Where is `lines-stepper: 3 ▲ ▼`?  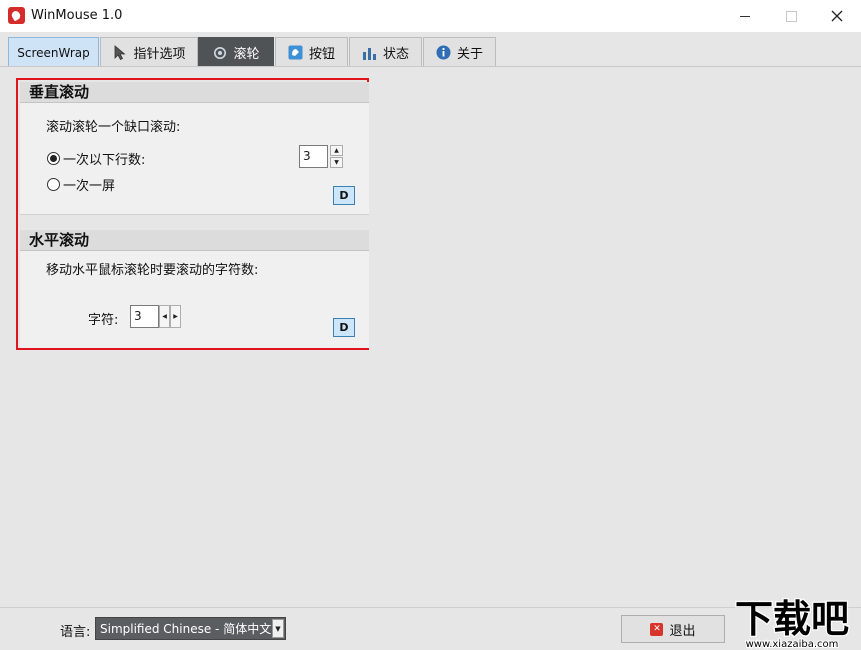
lines-stepper: 3 ▲ ▼ is located at coordinates (321, 156).